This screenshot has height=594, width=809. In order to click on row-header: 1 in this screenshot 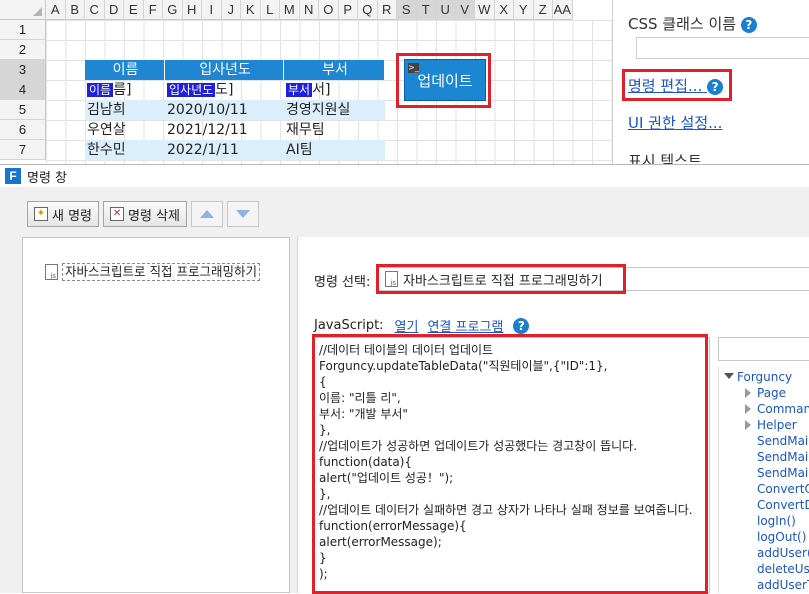, I will do `click(23, 30)`.